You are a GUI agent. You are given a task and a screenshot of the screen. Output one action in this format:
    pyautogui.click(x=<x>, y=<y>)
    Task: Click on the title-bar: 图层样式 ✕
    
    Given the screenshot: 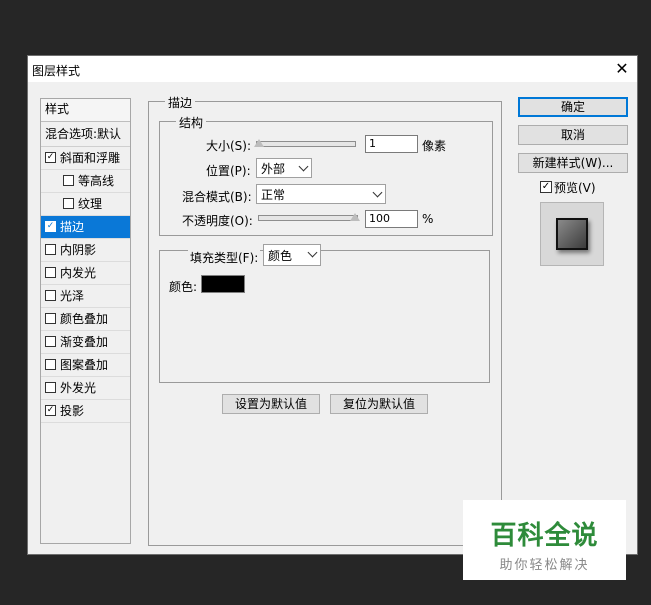 What is the action you would take?
    pyautogui.click(x=332, y=69)
    